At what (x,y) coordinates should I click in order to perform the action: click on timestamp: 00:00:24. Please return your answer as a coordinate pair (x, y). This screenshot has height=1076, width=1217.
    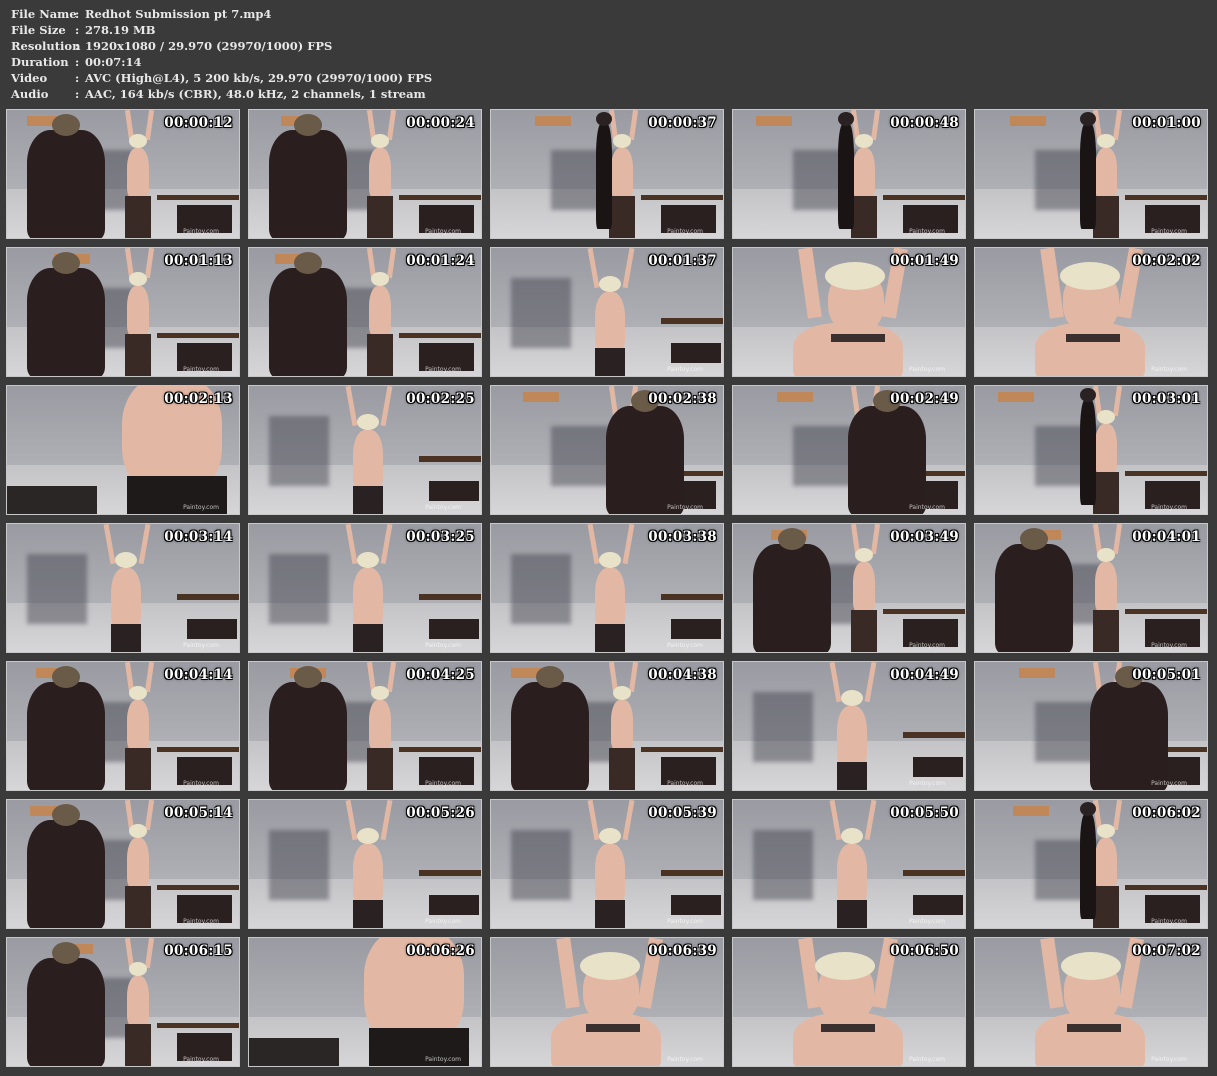
    Looking at the image, I should click on (440, 123).